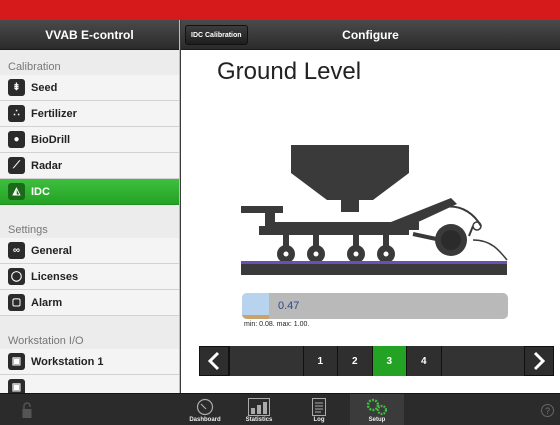 This screenshot has height=425, width=560. Describe the element at coordinates (47, 302) in the screenshot. I see `sidebar-item-label: Alarm` at that location.